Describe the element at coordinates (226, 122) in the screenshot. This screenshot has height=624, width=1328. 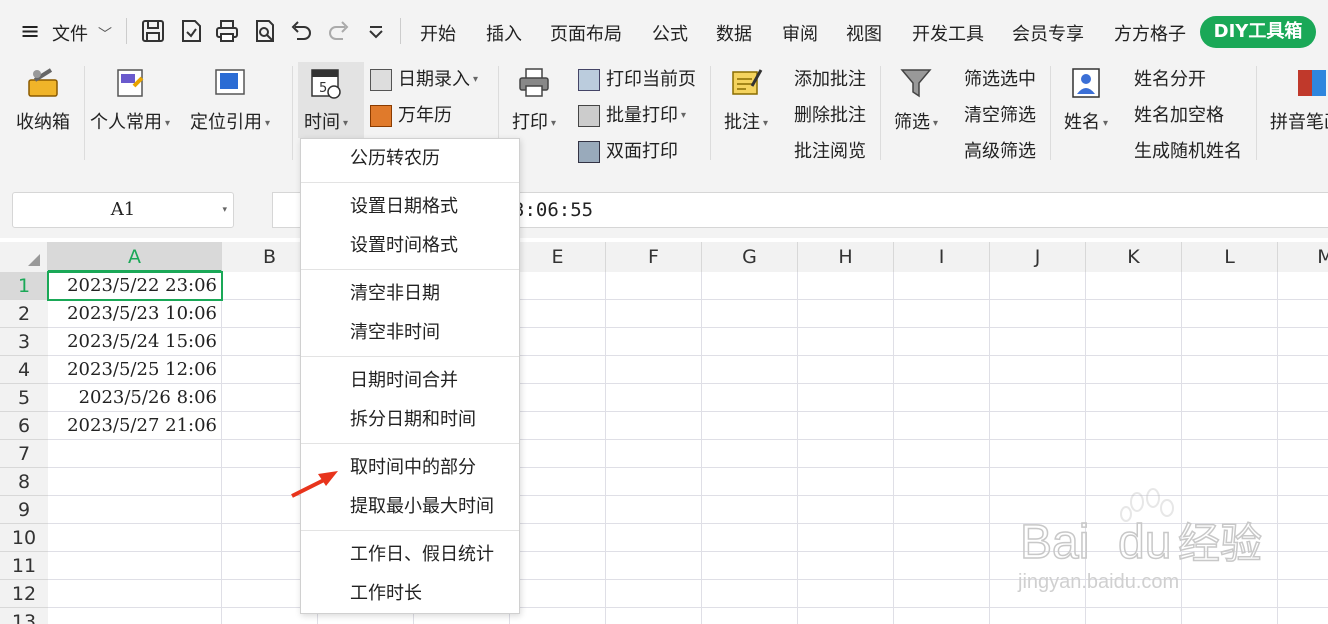
I see `locate-ref-label: 定位引用` at that location.